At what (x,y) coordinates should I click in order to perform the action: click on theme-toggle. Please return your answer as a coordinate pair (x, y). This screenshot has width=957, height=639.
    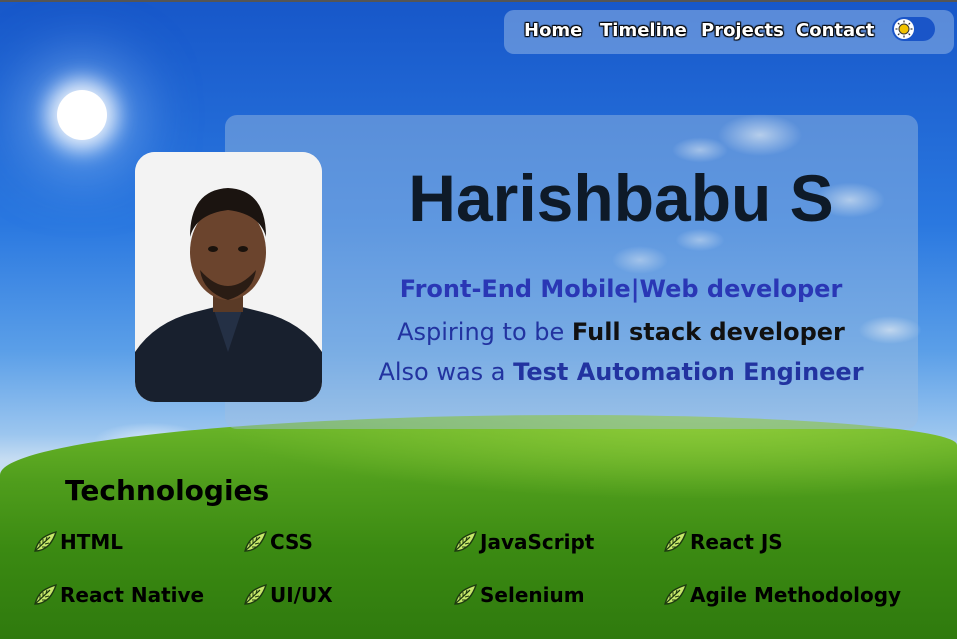
    Looking at the image, I should click on (913, 29).